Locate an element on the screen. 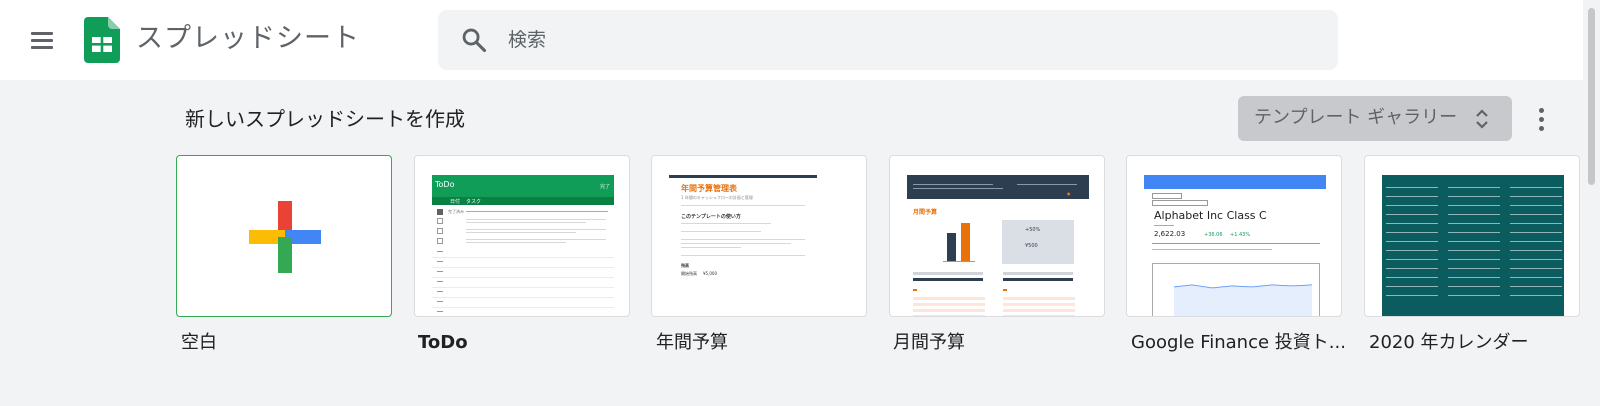 This screenshot has height=406, width=1600. template-todo-card: ToDo 完了 日付 タスク 完了済み is located at coordinates (522, 236).